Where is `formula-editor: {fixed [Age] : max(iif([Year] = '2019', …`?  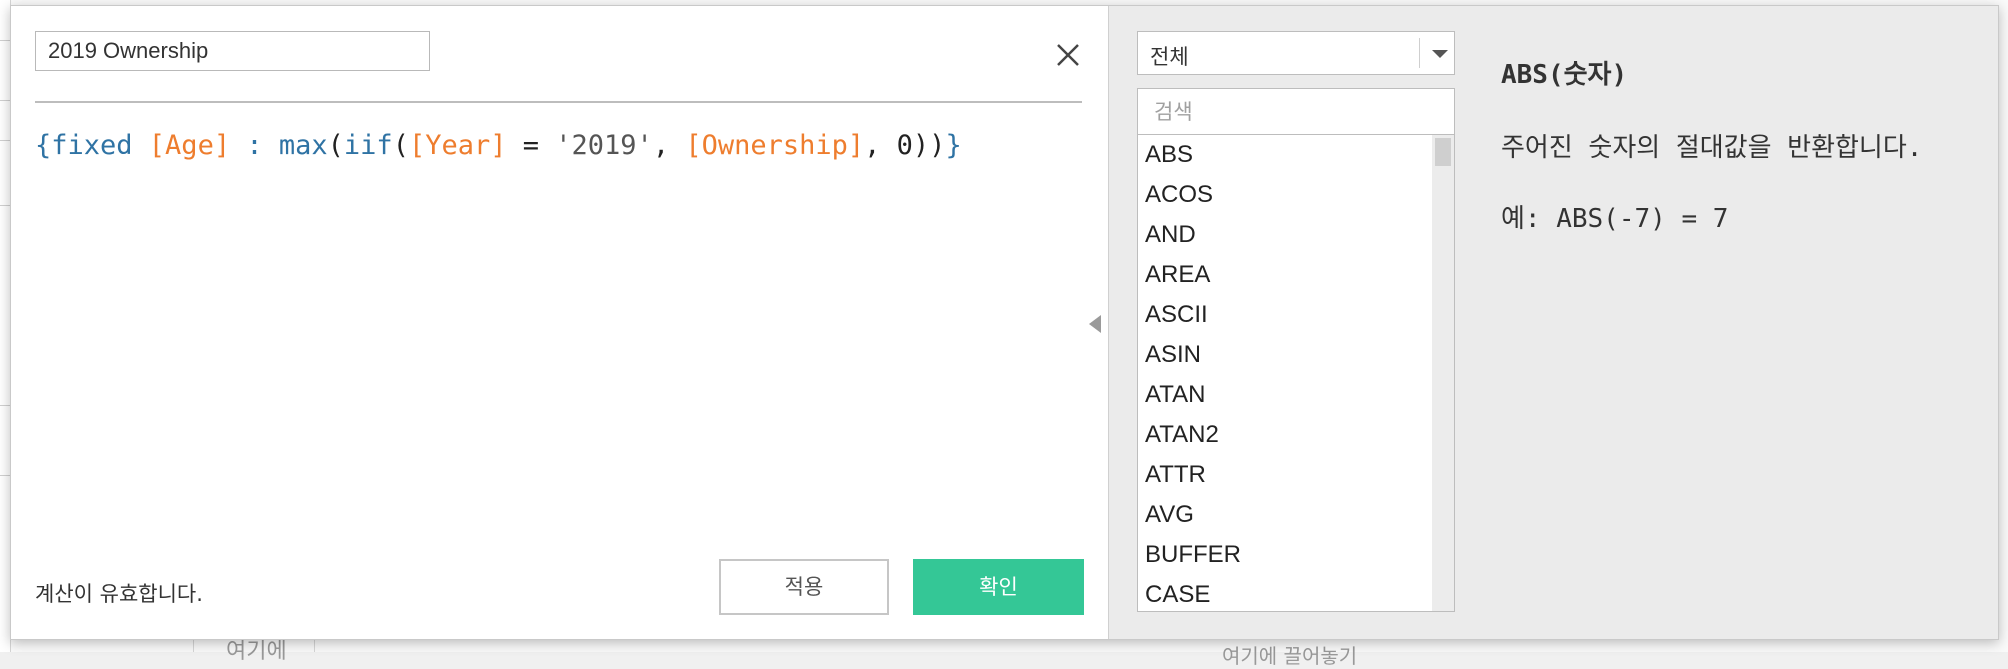 formula-editor: {fixed [Age] : max(iif([Year] = '2019', … is located at coordinates (498, 146).